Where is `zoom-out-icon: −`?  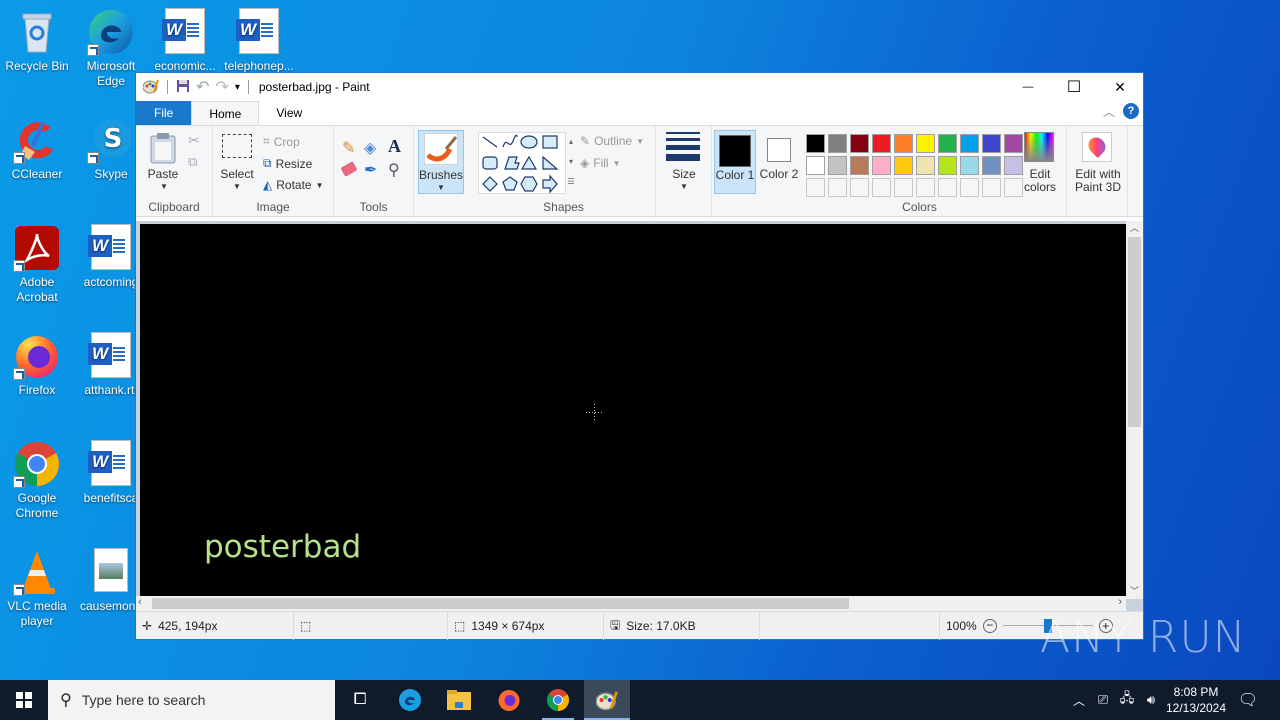 zoom-out-icon: − is located at coordinates (989, 626).